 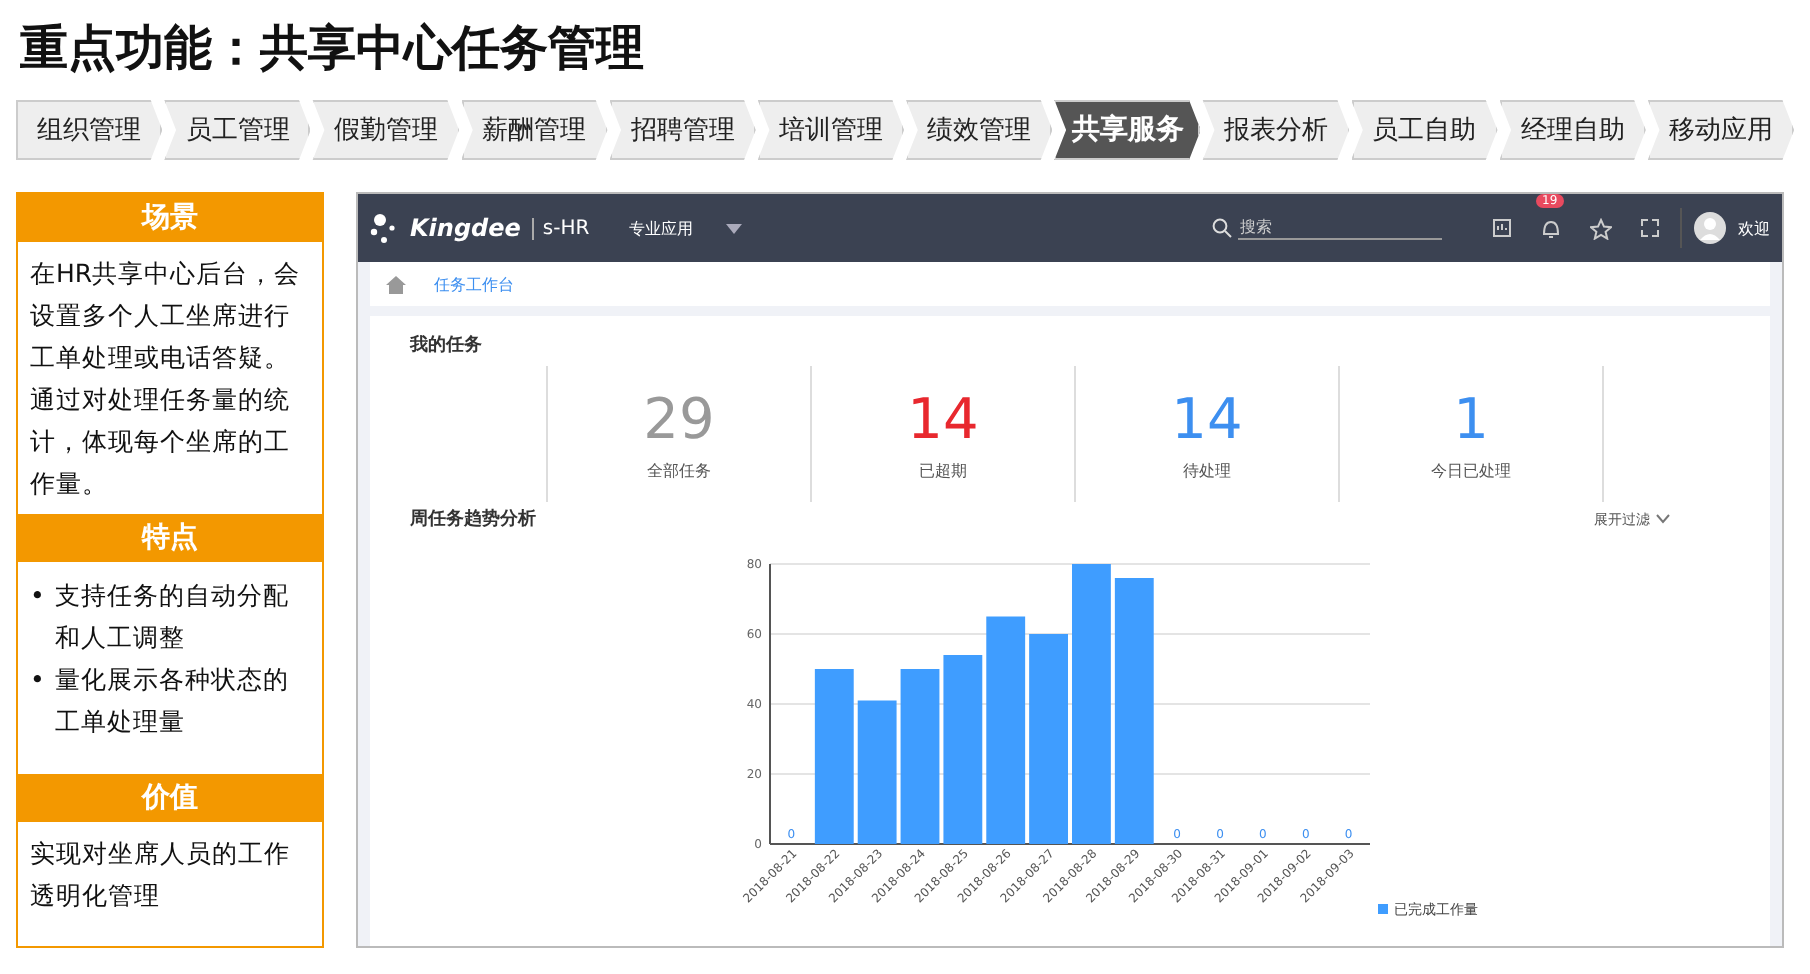 I want to click on section-heading: 价值, so click(x=170, y=798).